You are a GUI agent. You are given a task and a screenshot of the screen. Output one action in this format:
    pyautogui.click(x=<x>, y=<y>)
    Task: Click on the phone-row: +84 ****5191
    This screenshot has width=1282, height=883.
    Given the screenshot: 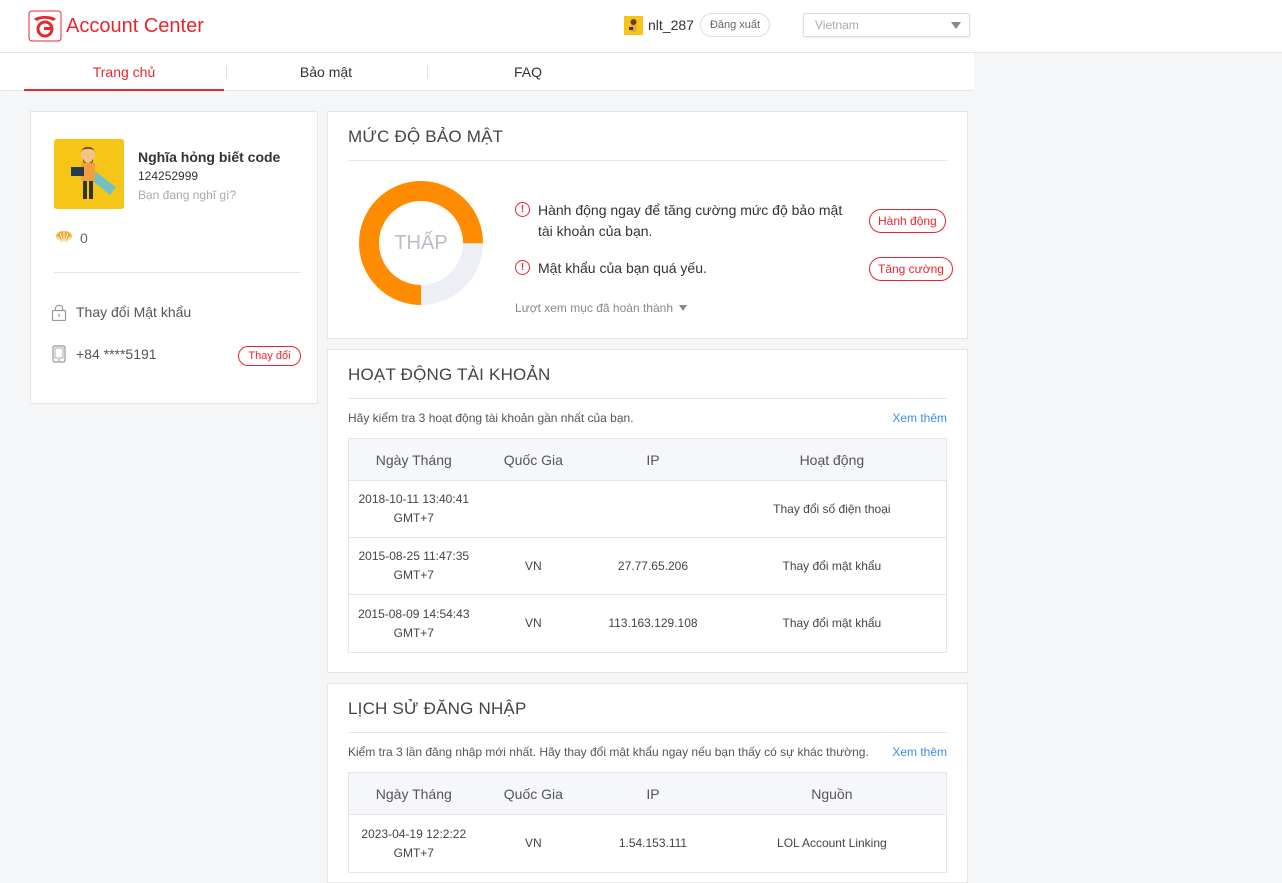 What is the action you would take?
    pyautogui.click(x=104, y=354)
    